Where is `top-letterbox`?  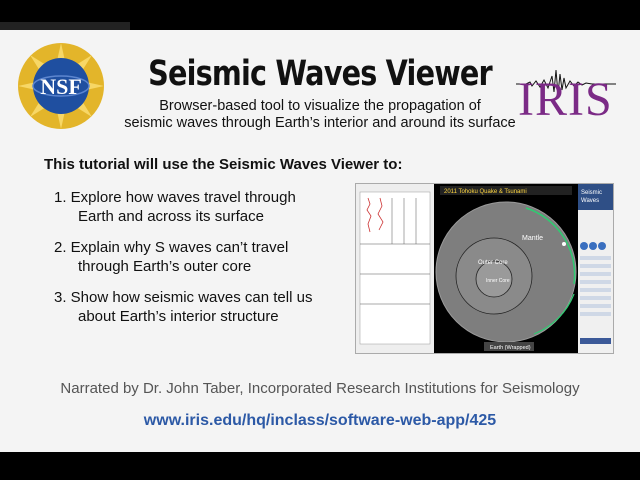 top-letterbox is located at coordinates (320, 15).